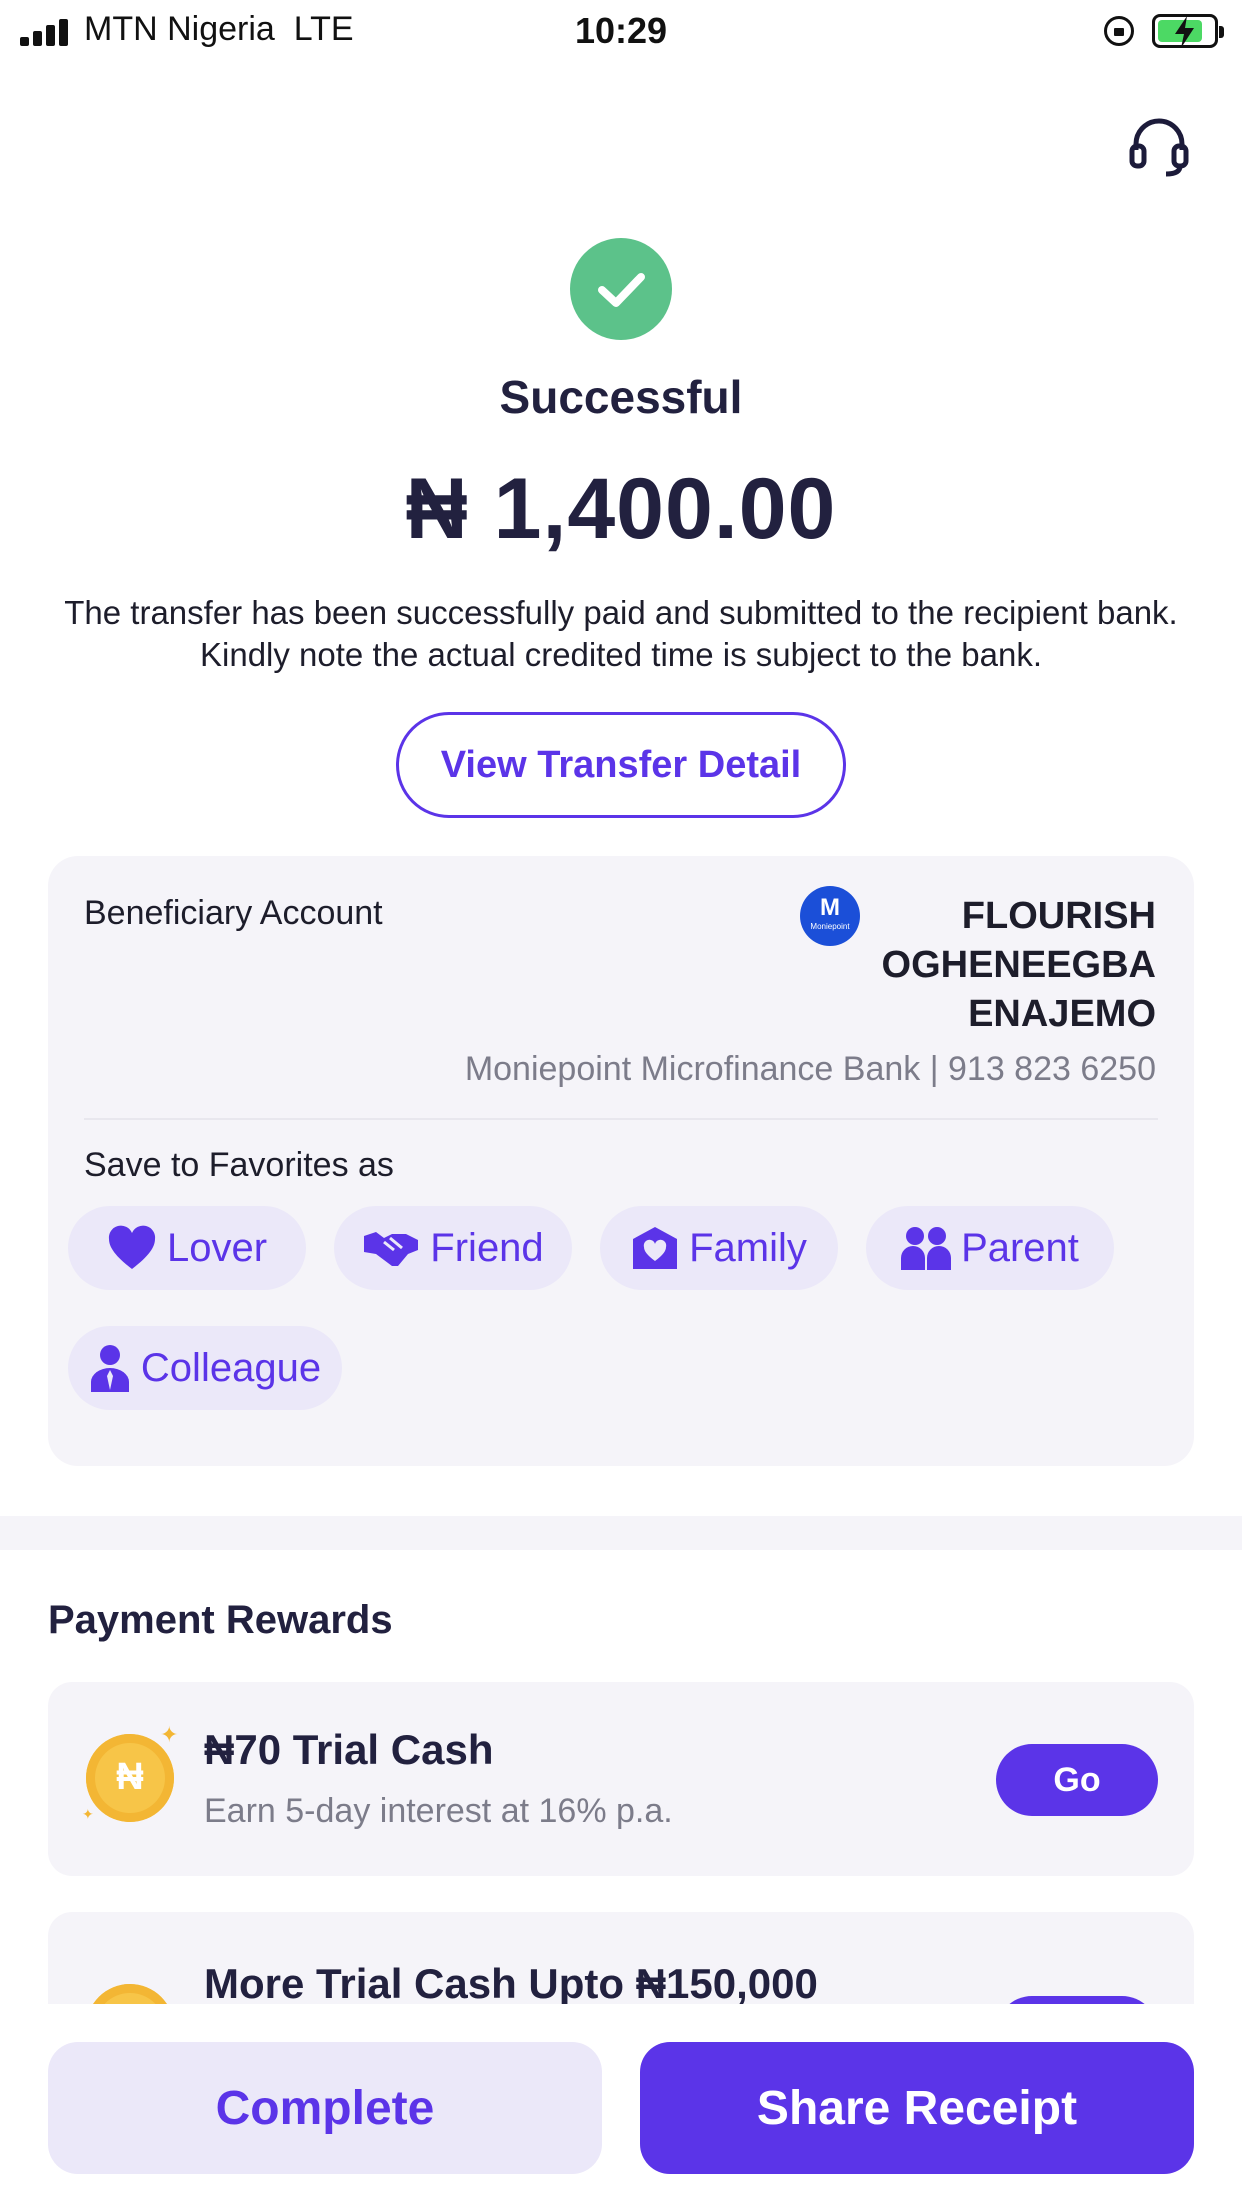 The width and height of the screenshot is (1242, 2208). Describe the element at coordinates (487, 1247) in the screenshot. I see `chip-label: Friend` at that location.